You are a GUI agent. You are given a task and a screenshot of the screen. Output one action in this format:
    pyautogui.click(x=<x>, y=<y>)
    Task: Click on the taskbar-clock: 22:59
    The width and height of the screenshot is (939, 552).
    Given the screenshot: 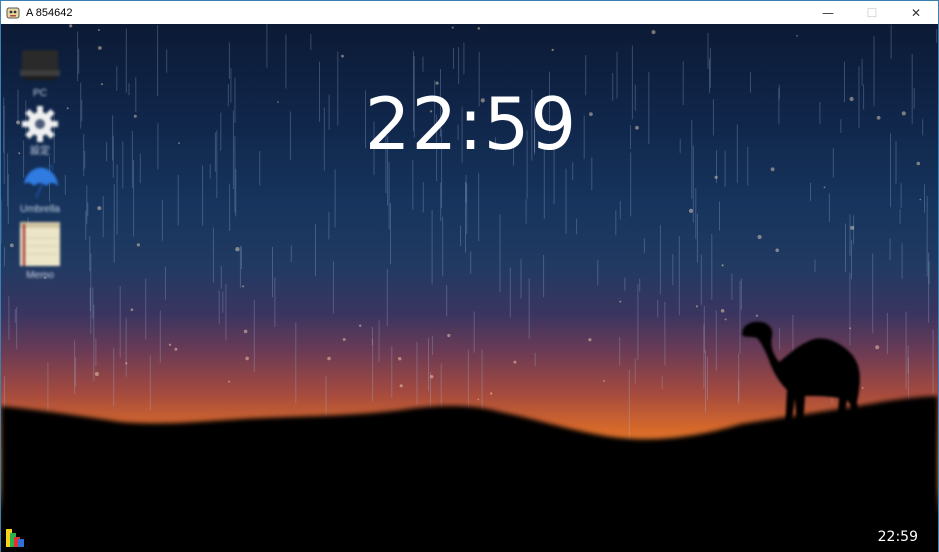 What is the action you would take?
    pyautogui.click(x=897, y=537)
    